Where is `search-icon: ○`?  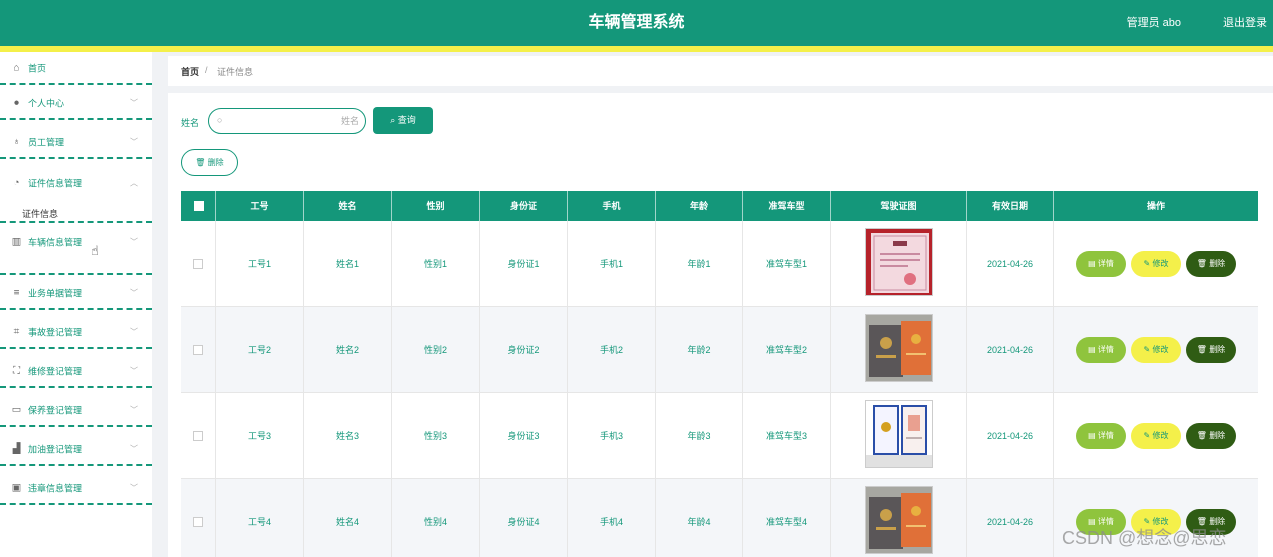
search-icon: ○ is located at coordinates (220, 120).